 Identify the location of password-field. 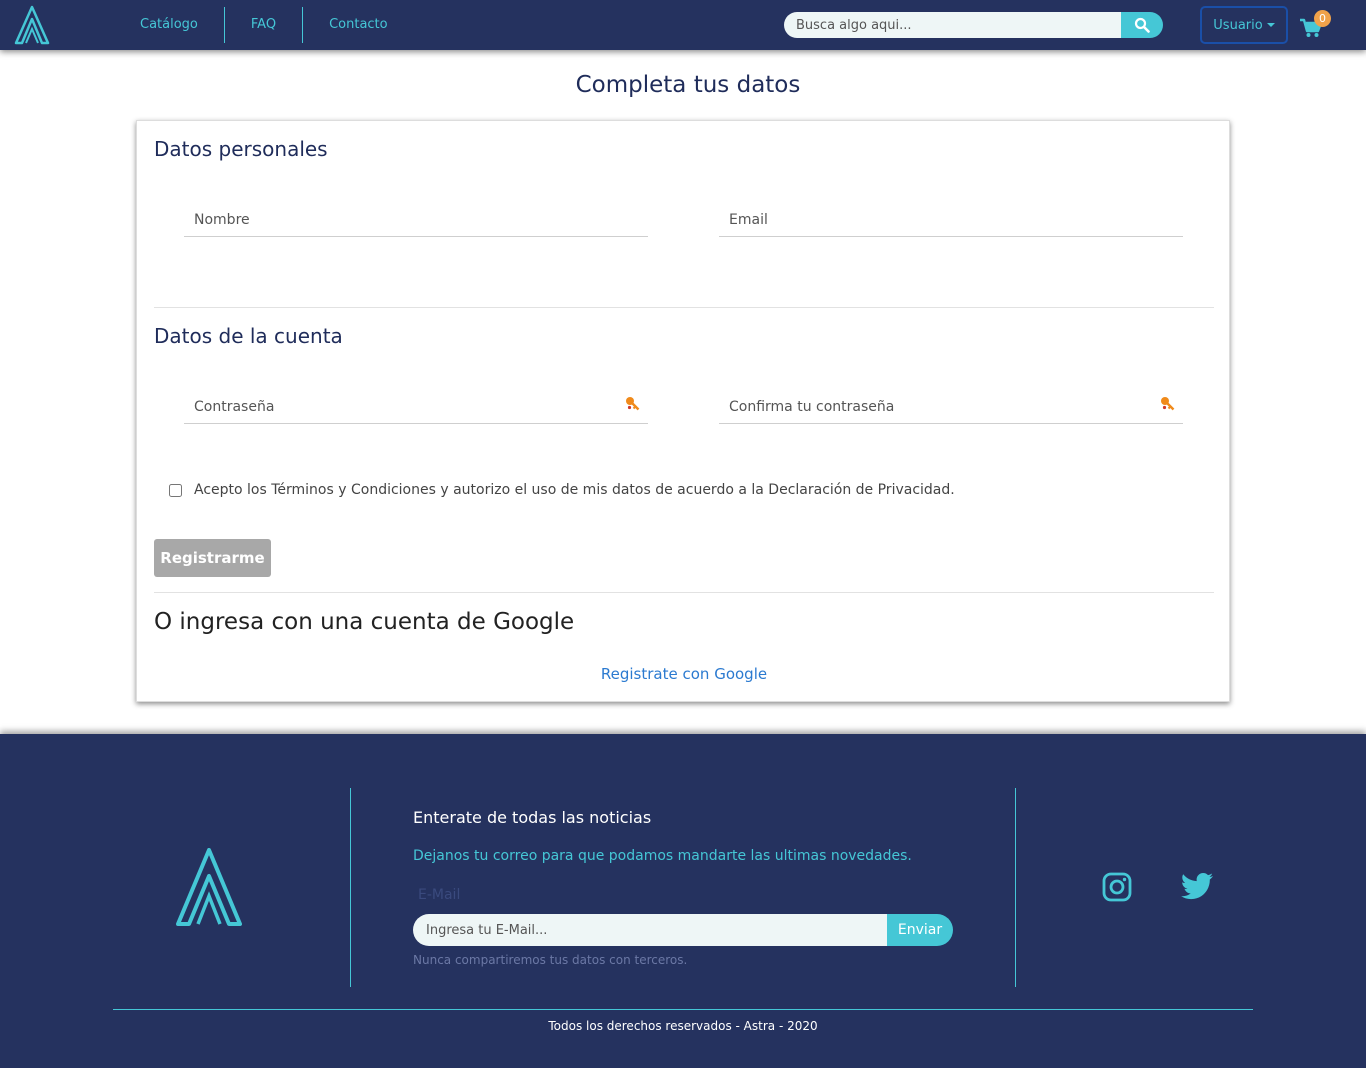
(416, 407).